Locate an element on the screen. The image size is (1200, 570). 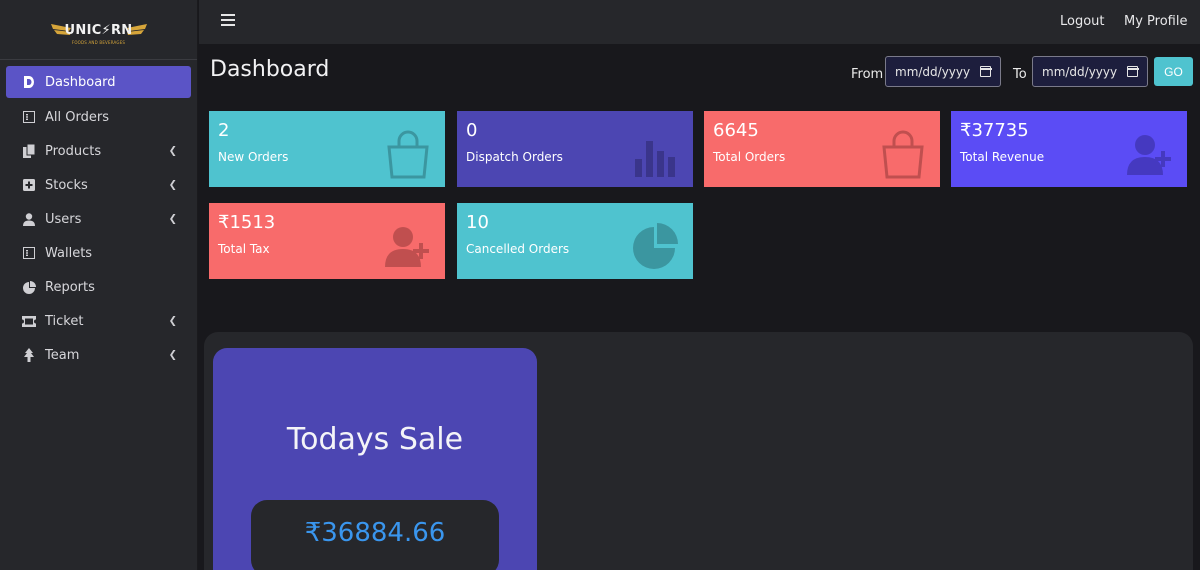
sidebar-item-dashboard: Dashboard is located at coordinates (98, 82).